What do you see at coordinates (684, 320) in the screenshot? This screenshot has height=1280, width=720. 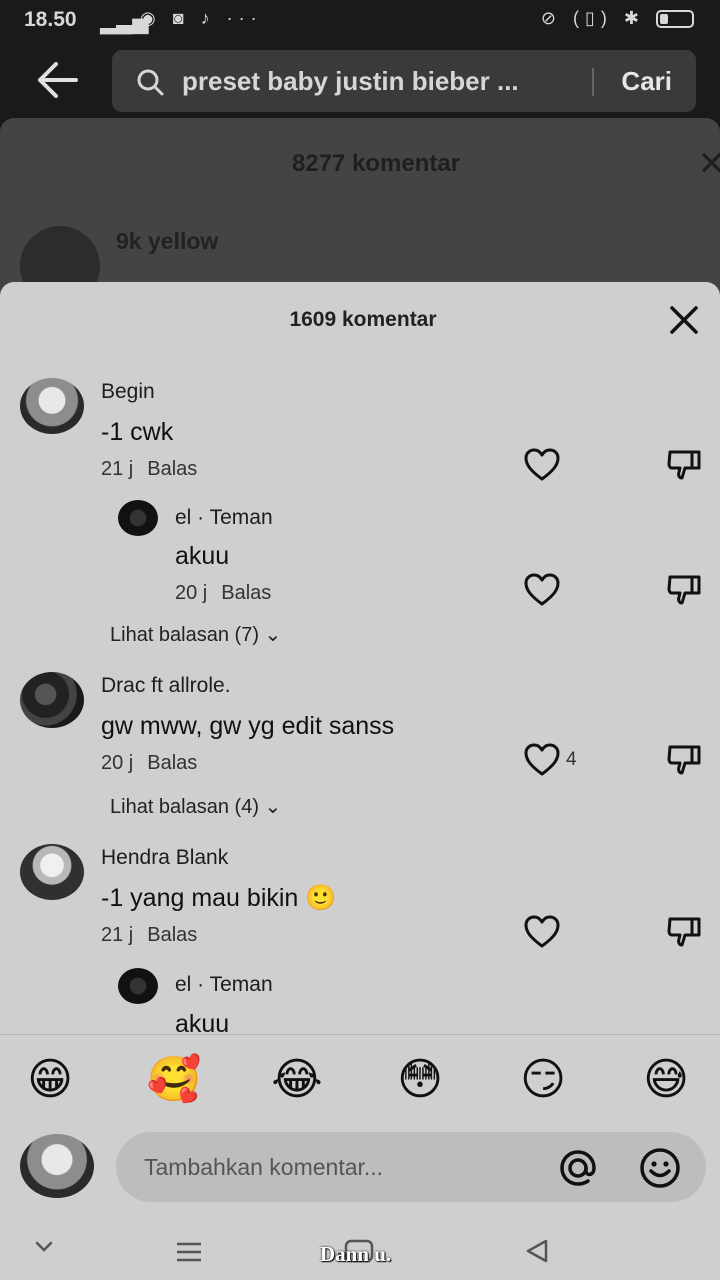 I see `close-icon` at bounding box center [684, 320].